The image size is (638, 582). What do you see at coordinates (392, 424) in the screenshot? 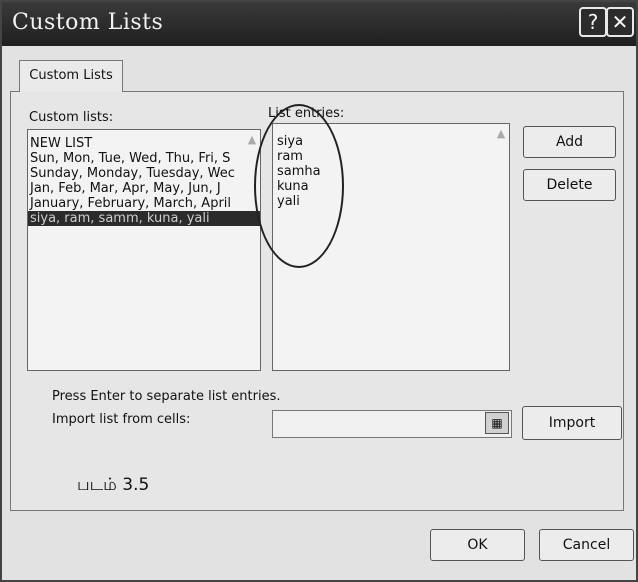
I see `import-range-input` at bounding box center [392, 424].